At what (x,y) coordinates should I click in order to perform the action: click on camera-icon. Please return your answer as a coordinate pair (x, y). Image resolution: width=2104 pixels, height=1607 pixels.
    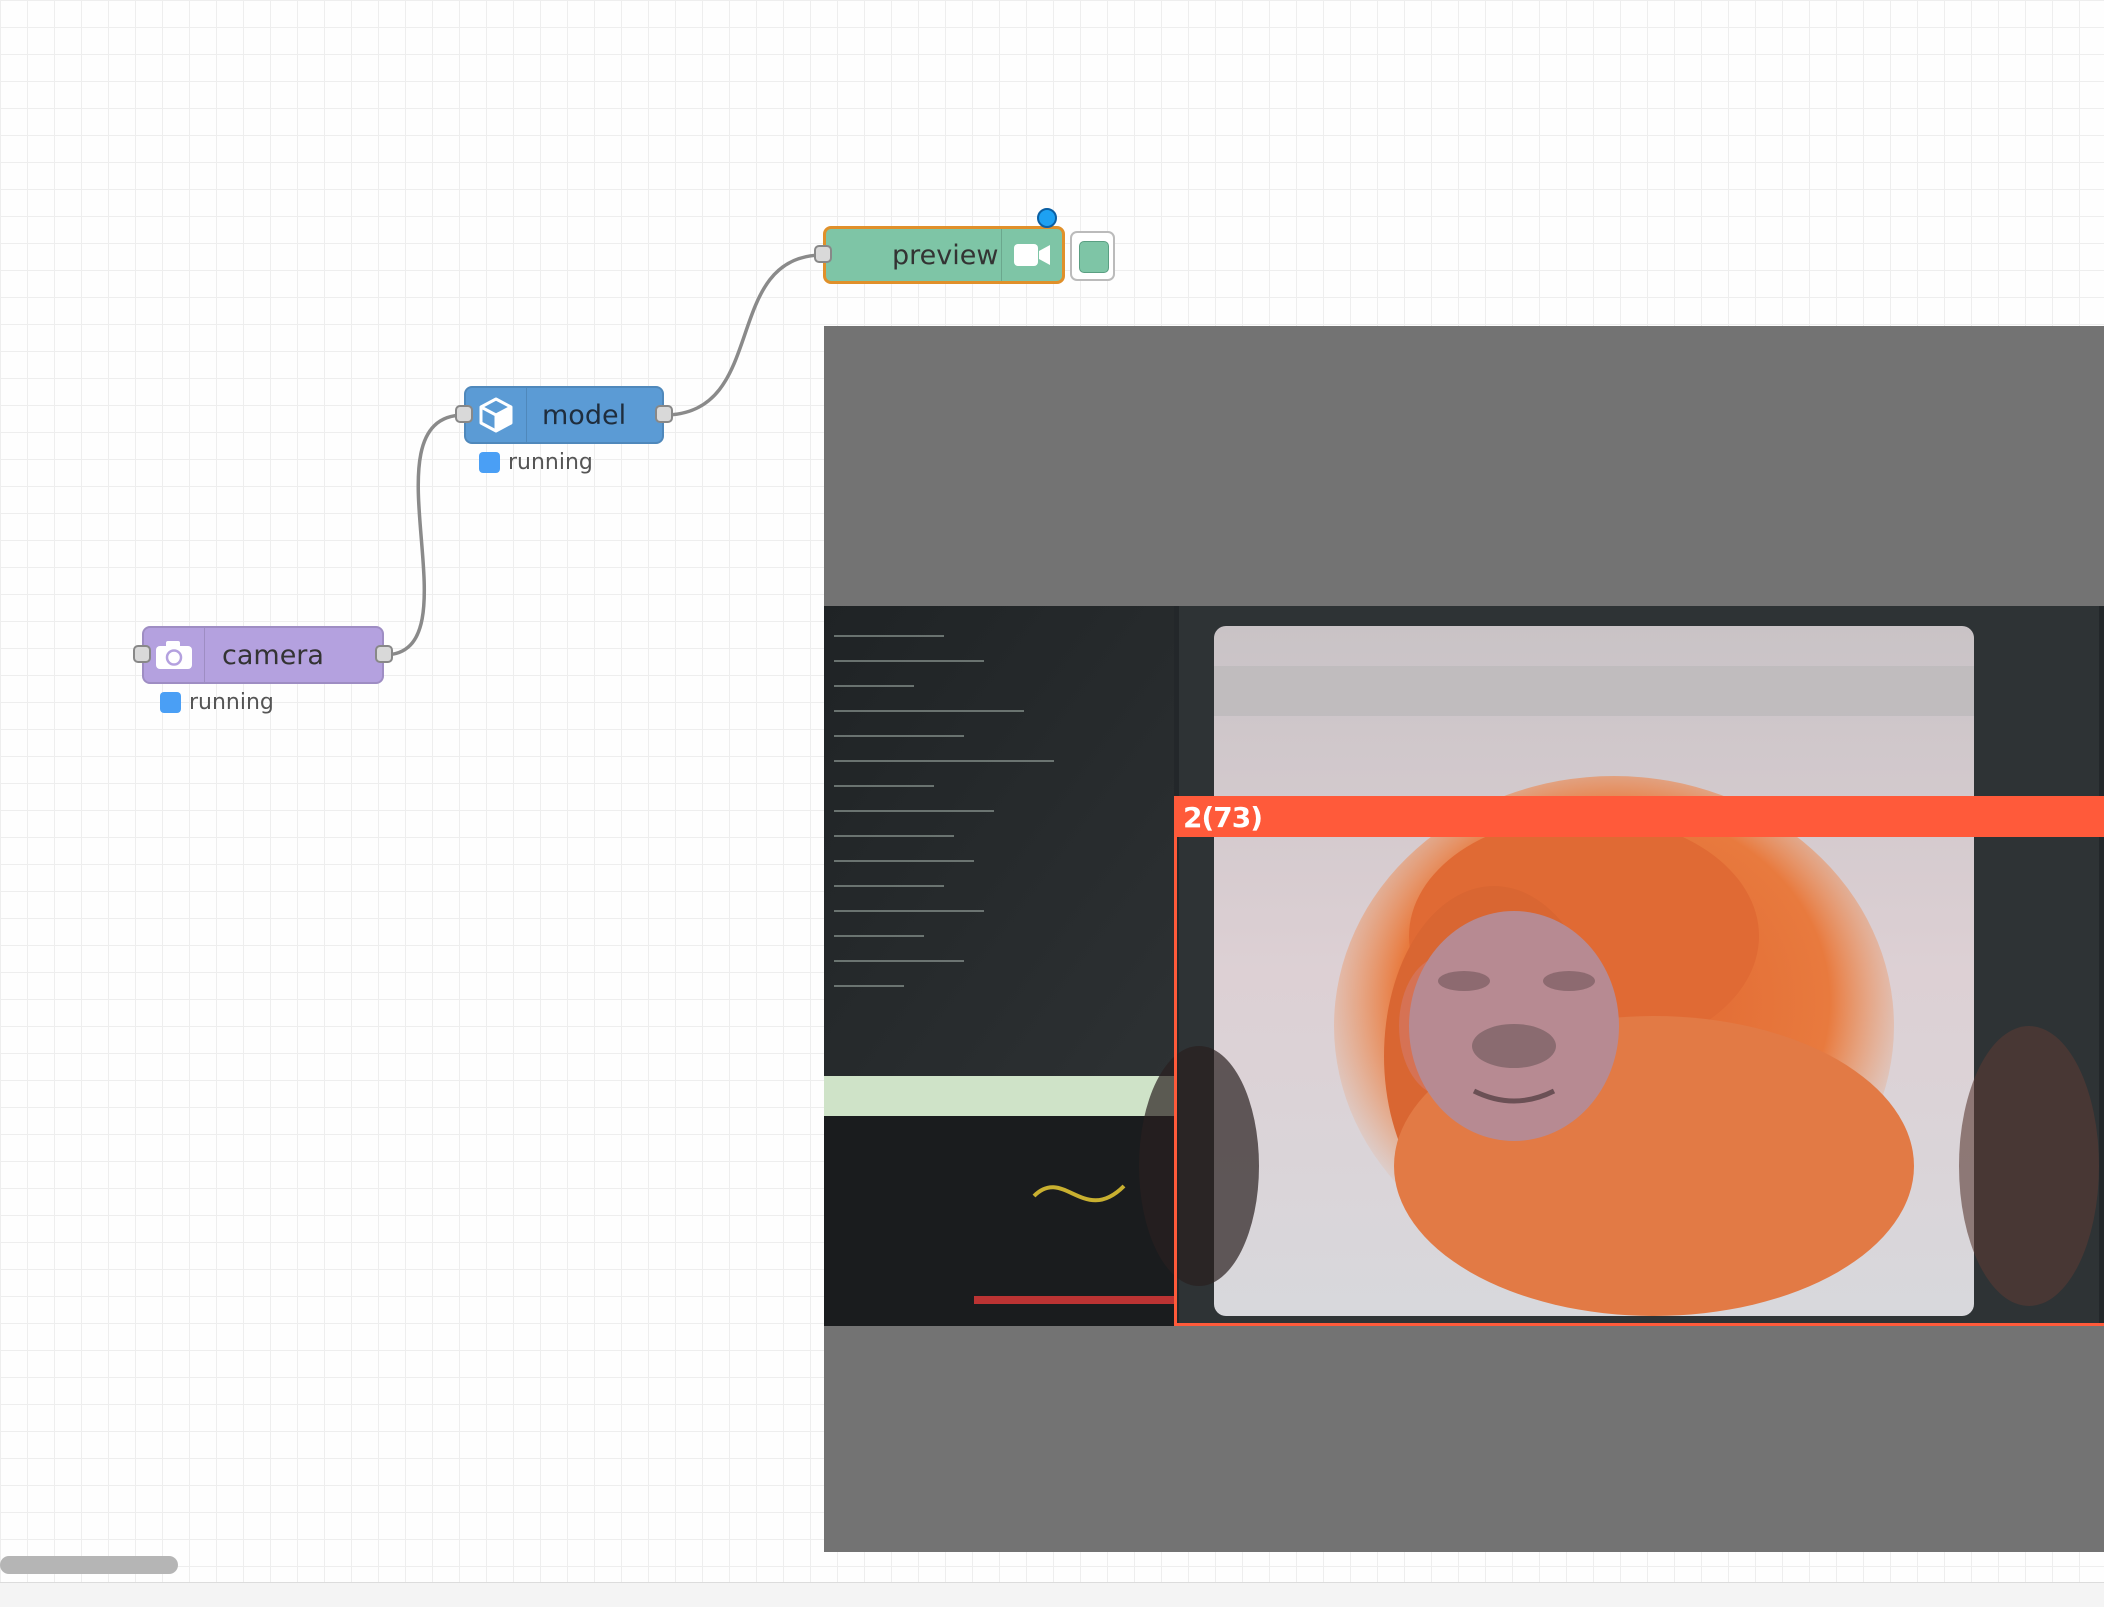
    Looking at the image, I should click on (174, 655).